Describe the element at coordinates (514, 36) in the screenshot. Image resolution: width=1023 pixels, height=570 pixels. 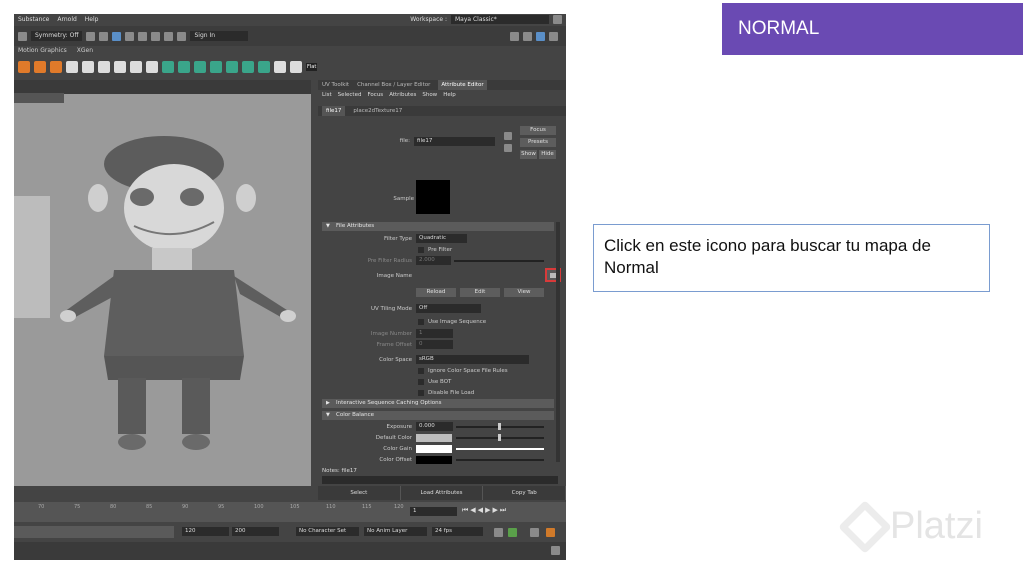
I see `modeling-toolkit-icon` at that location.